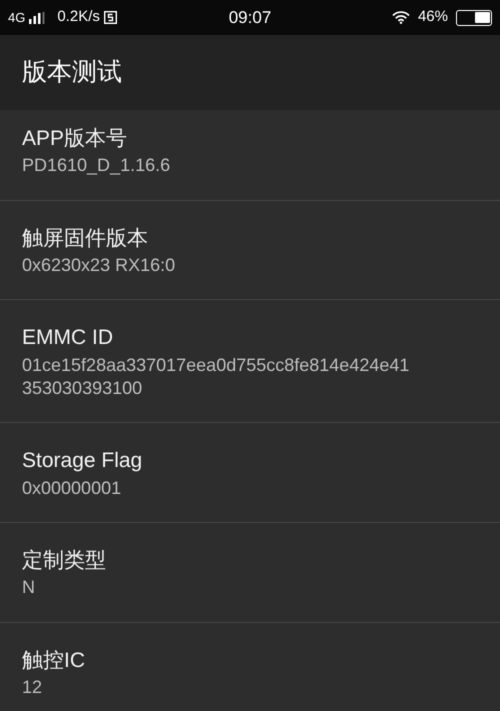 Image resolution: width=500 pixels, height=711 pixels. Describe the element at coordinates (97, 166) in the screenshot. I see `item-value: PD1610_D_1.16.6` at that location.